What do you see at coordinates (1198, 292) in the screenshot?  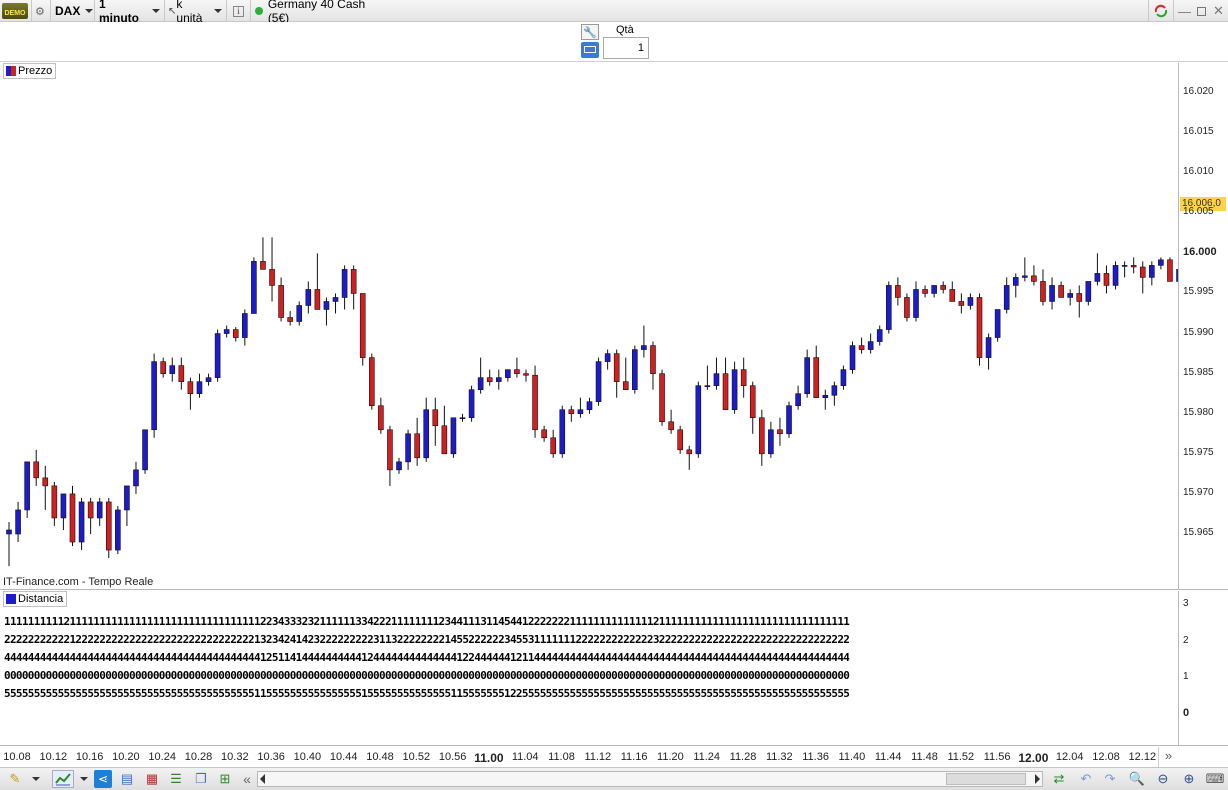 I see `price-y-tick: 15.995` at bounding box center [1198, 292].